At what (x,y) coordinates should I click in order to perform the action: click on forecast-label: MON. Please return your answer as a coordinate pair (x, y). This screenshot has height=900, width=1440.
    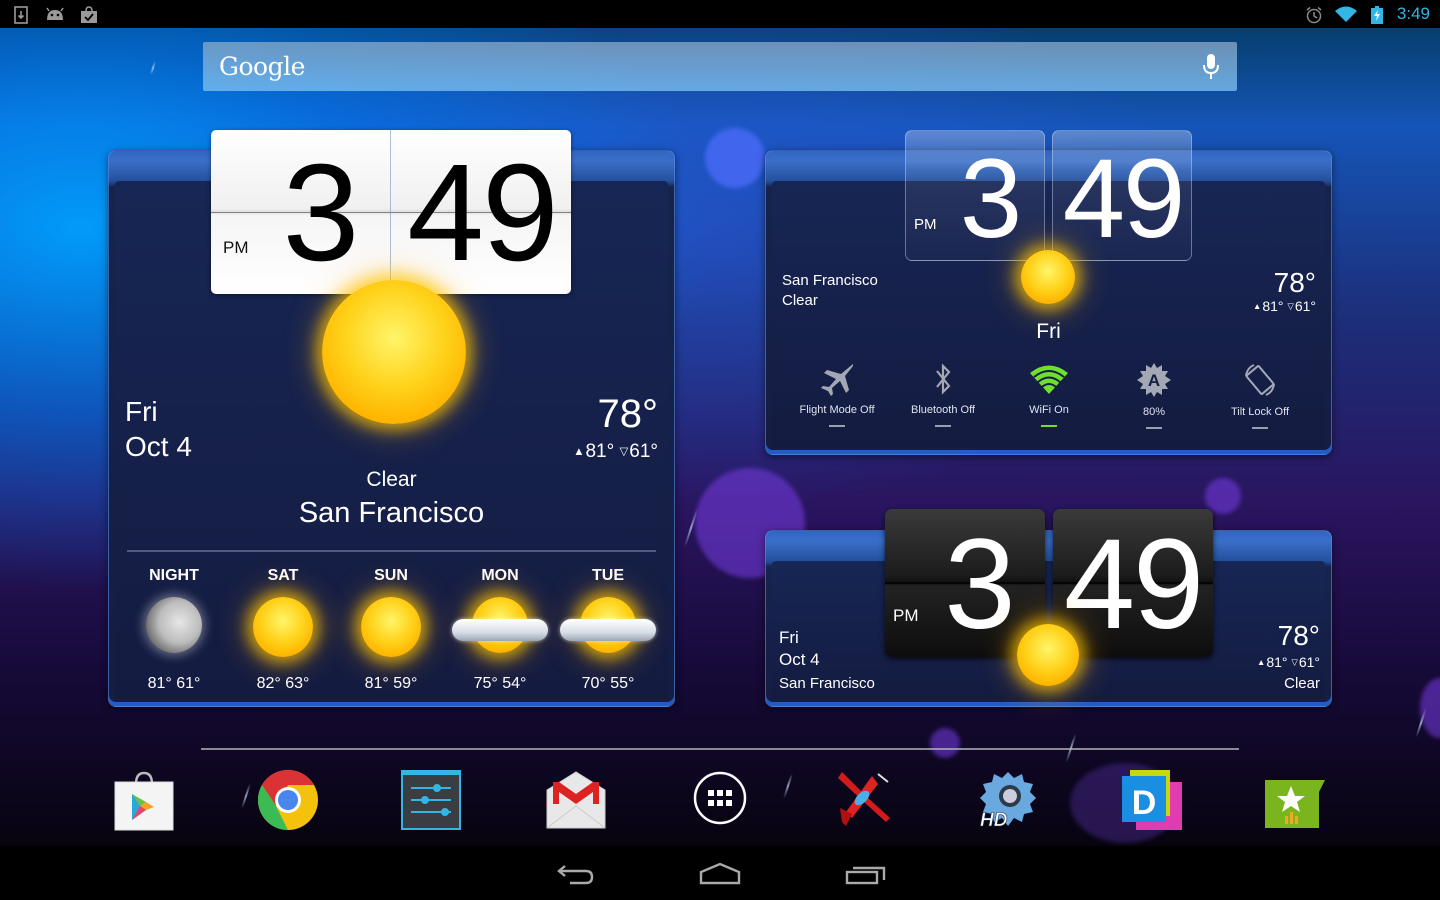
    Looking at the image, I should click on (500, 575).